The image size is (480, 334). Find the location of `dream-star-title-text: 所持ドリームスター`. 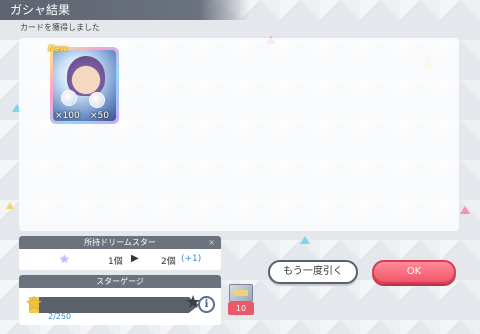

dream-star-title-text: 所持ドリームスター is located at coordinates (120, 242).